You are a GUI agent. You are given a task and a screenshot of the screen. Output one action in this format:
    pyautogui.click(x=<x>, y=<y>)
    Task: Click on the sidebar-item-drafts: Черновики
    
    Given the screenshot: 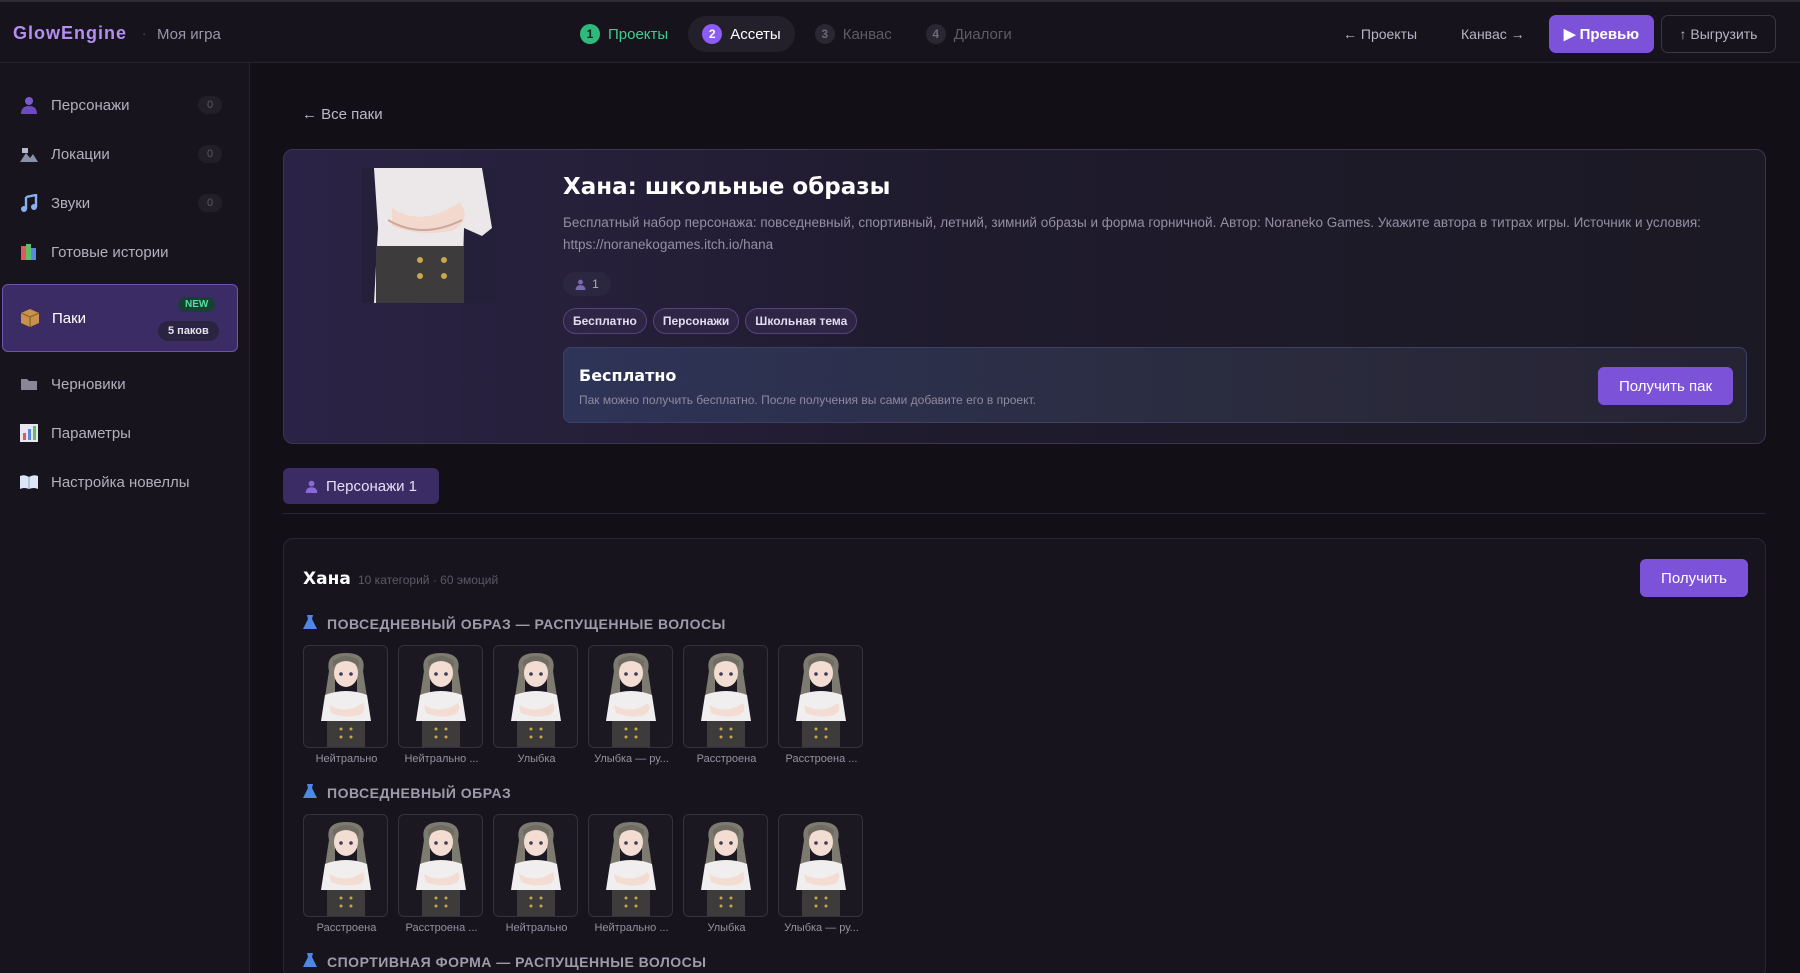 What is the action you would take?
    pyautogui.click(x=125, y=384)
    